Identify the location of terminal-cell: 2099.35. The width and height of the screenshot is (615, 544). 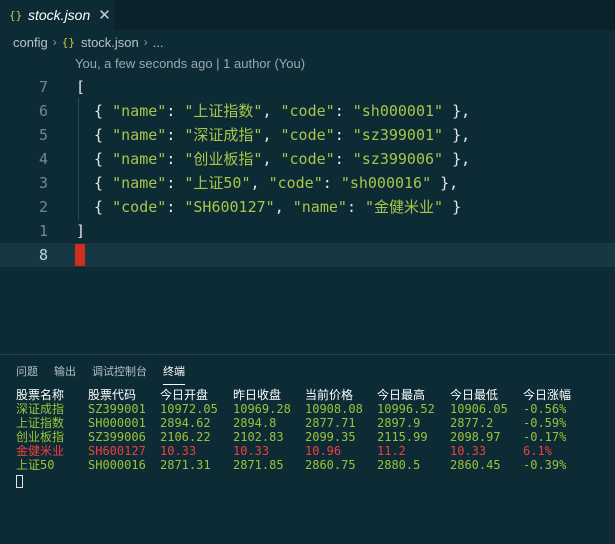
(330, 437).